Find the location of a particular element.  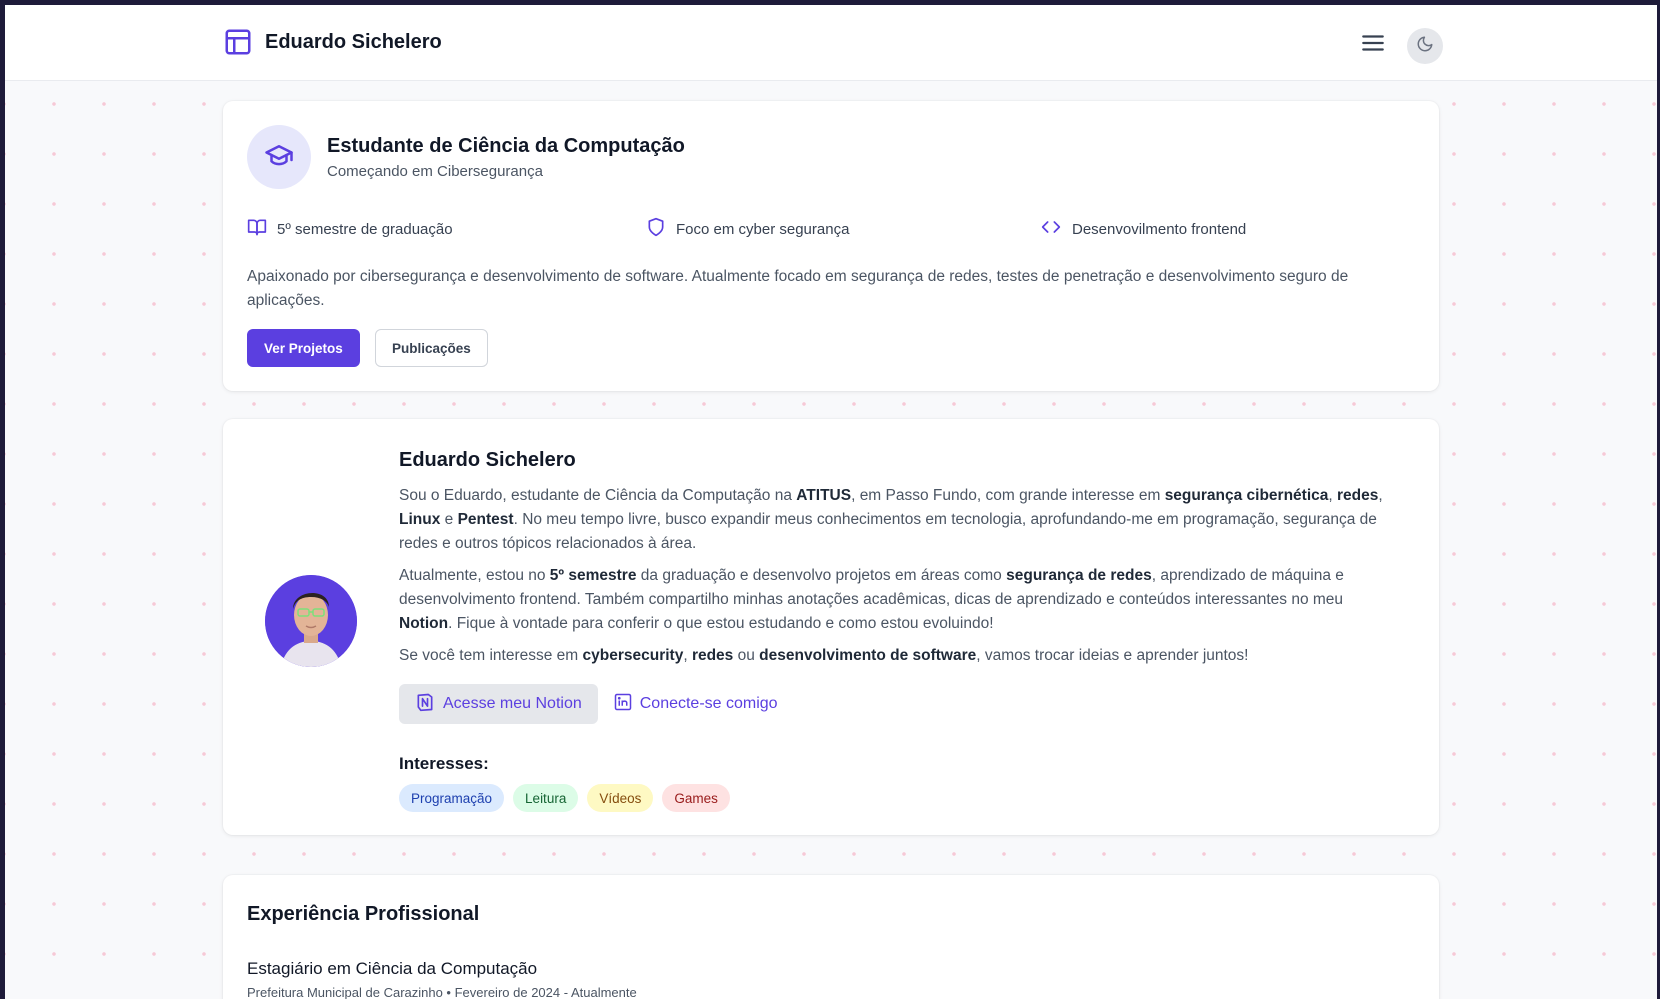

publications-button: Publicações is located at coordinates (431, 348).